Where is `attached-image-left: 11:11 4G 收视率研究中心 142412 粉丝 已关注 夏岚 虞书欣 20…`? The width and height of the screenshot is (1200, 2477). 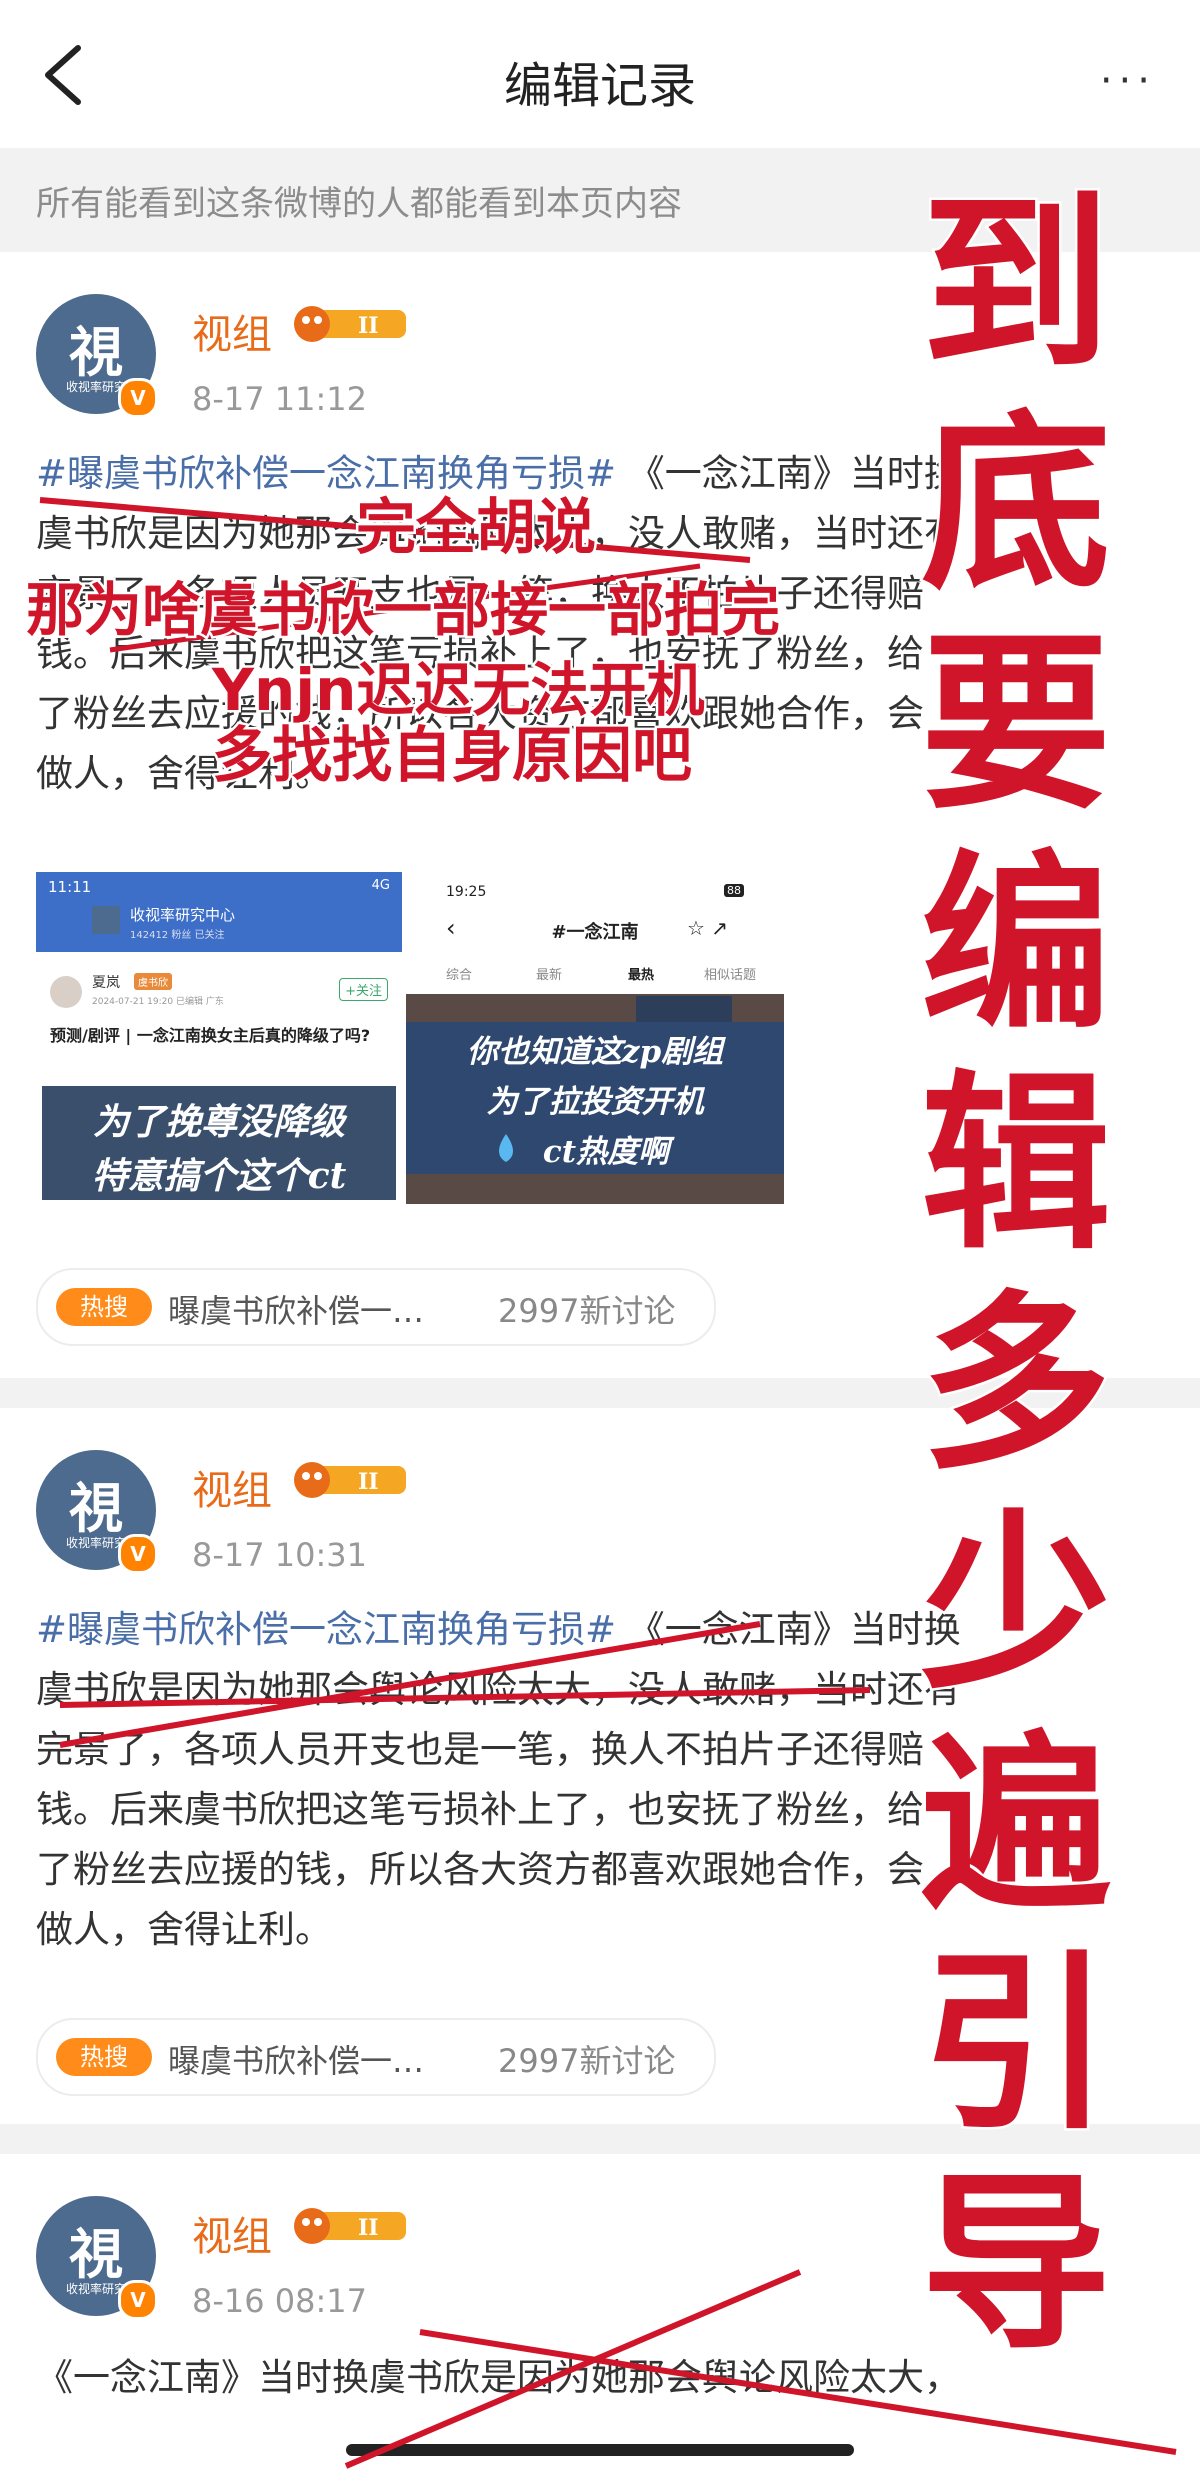 attached-image-left: 11:11 4G 收视率研究中心 142412 粉丝 已关注 夏岚 虞书欣 20… is located at coordinates (219, 1038).